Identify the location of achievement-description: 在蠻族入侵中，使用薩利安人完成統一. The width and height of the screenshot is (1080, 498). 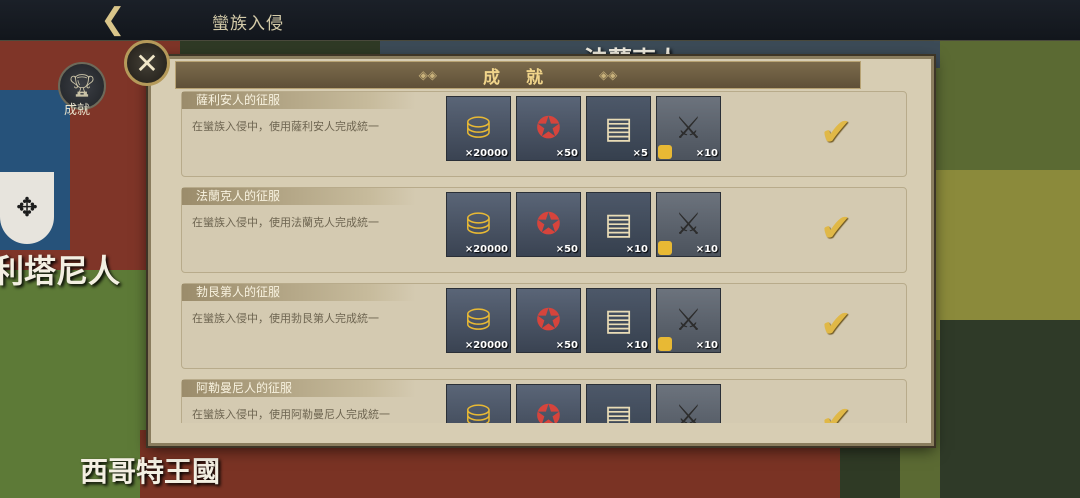
(285, 126).